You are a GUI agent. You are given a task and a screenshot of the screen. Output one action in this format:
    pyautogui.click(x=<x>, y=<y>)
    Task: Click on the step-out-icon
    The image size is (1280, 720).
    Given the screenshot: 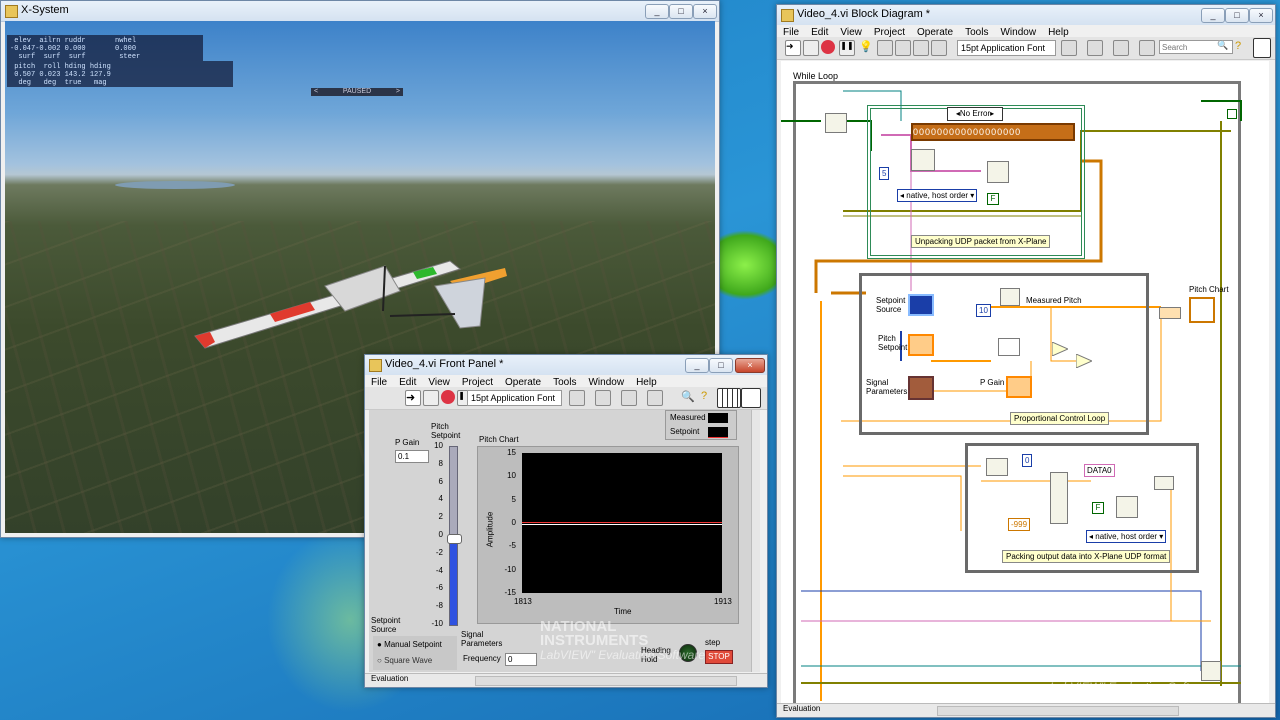 What is the action you would take?
    pyautogui.click(x=939, y=48)
    